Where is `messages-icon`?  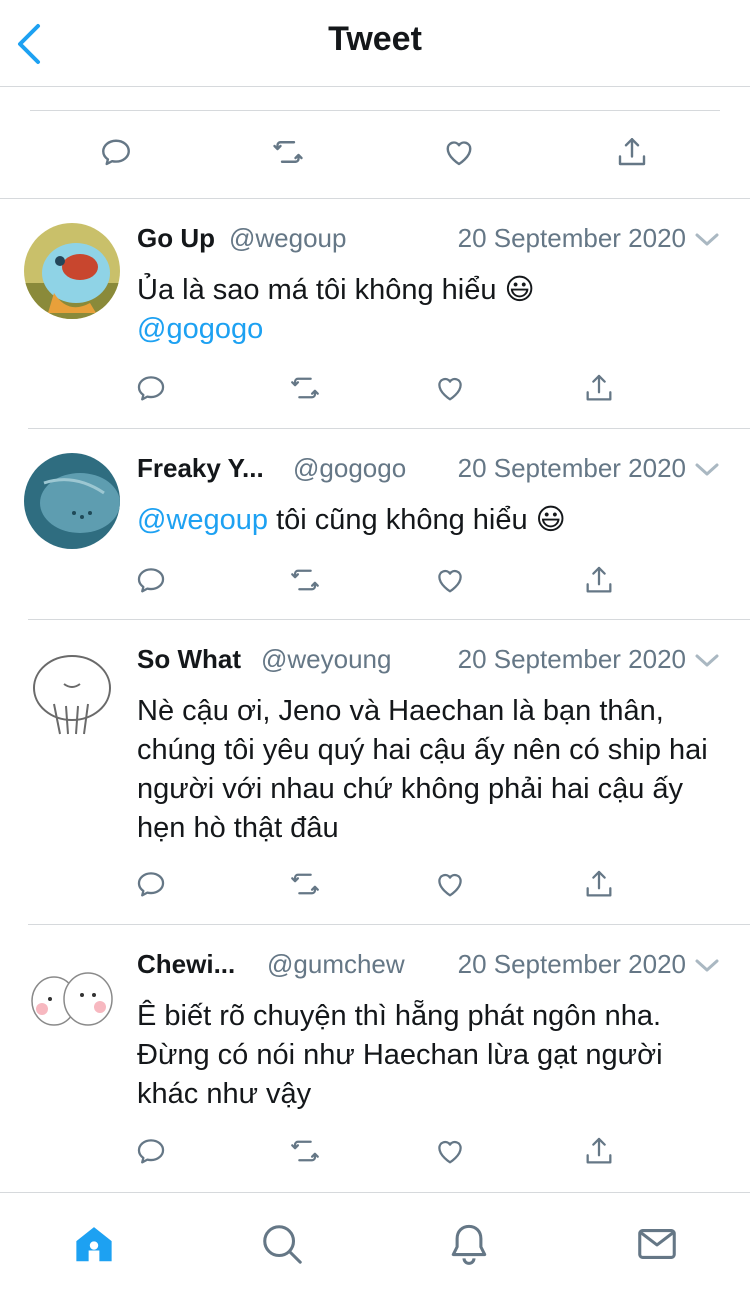
messages-icon is located at coordinates (657, 1244).